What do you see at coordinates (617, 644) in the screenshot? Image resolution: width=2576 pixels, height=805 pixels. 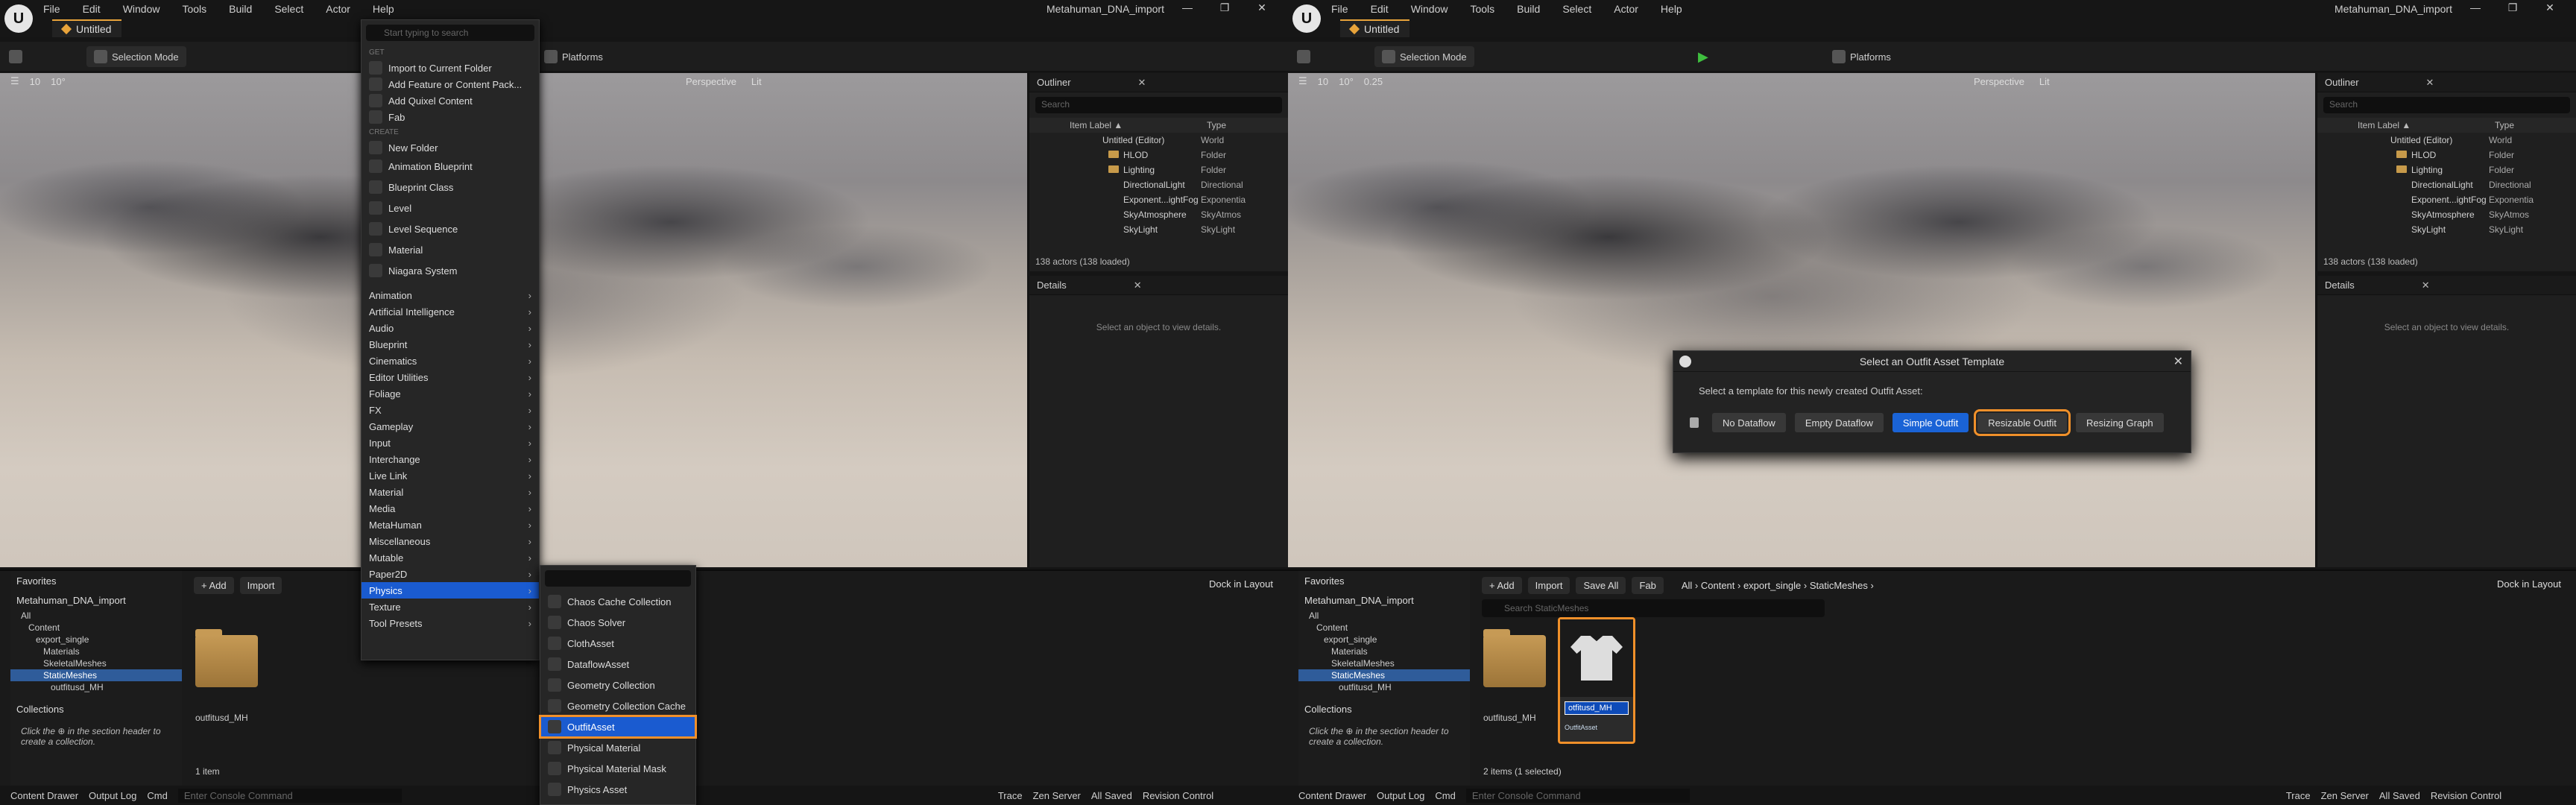 I see `submenu-item: ClothAsset` at bounding box center [617, 644].